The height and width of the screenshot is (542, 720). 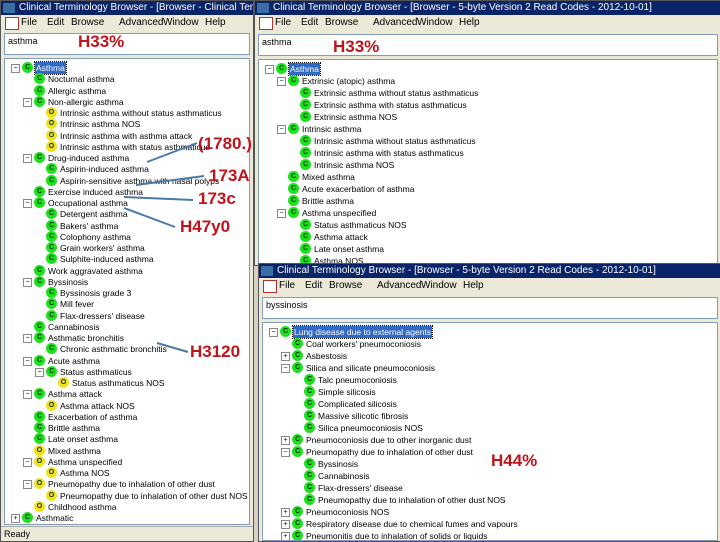 I want to click on annotation-label: 173c, so click(x=217, y=198).